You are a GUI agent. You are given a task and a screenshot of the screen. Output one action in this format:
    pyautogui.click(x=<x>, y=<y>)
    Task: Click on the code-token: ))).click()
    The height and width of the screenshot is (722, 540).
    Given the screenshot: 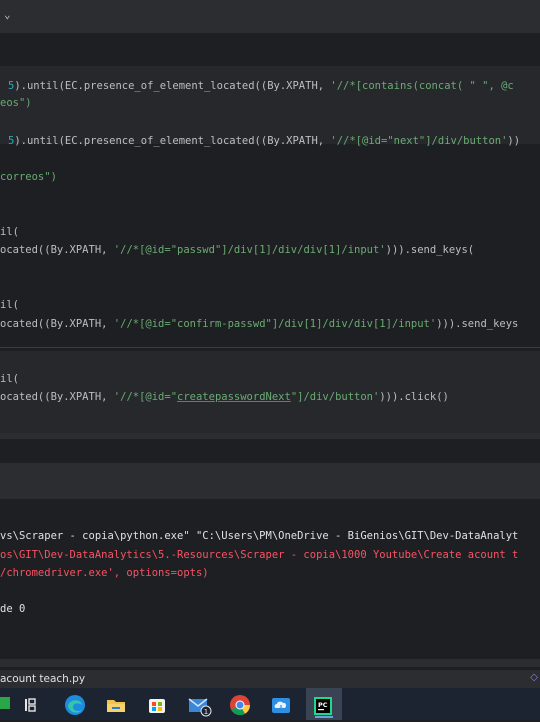 What is the action you would take?
    pyautogui.click(x=414, y=397)
    